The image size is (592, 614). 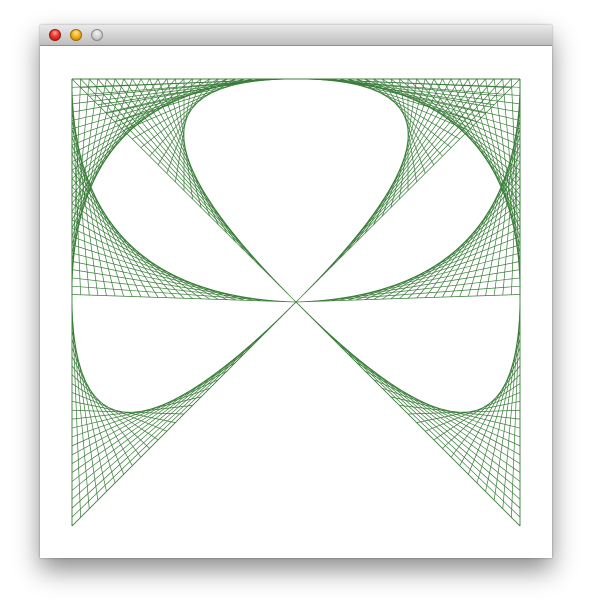 What do you see at coordinates (76, 35) in the screenshot?
I see `minimize-button` at bounding box center [76, 35].